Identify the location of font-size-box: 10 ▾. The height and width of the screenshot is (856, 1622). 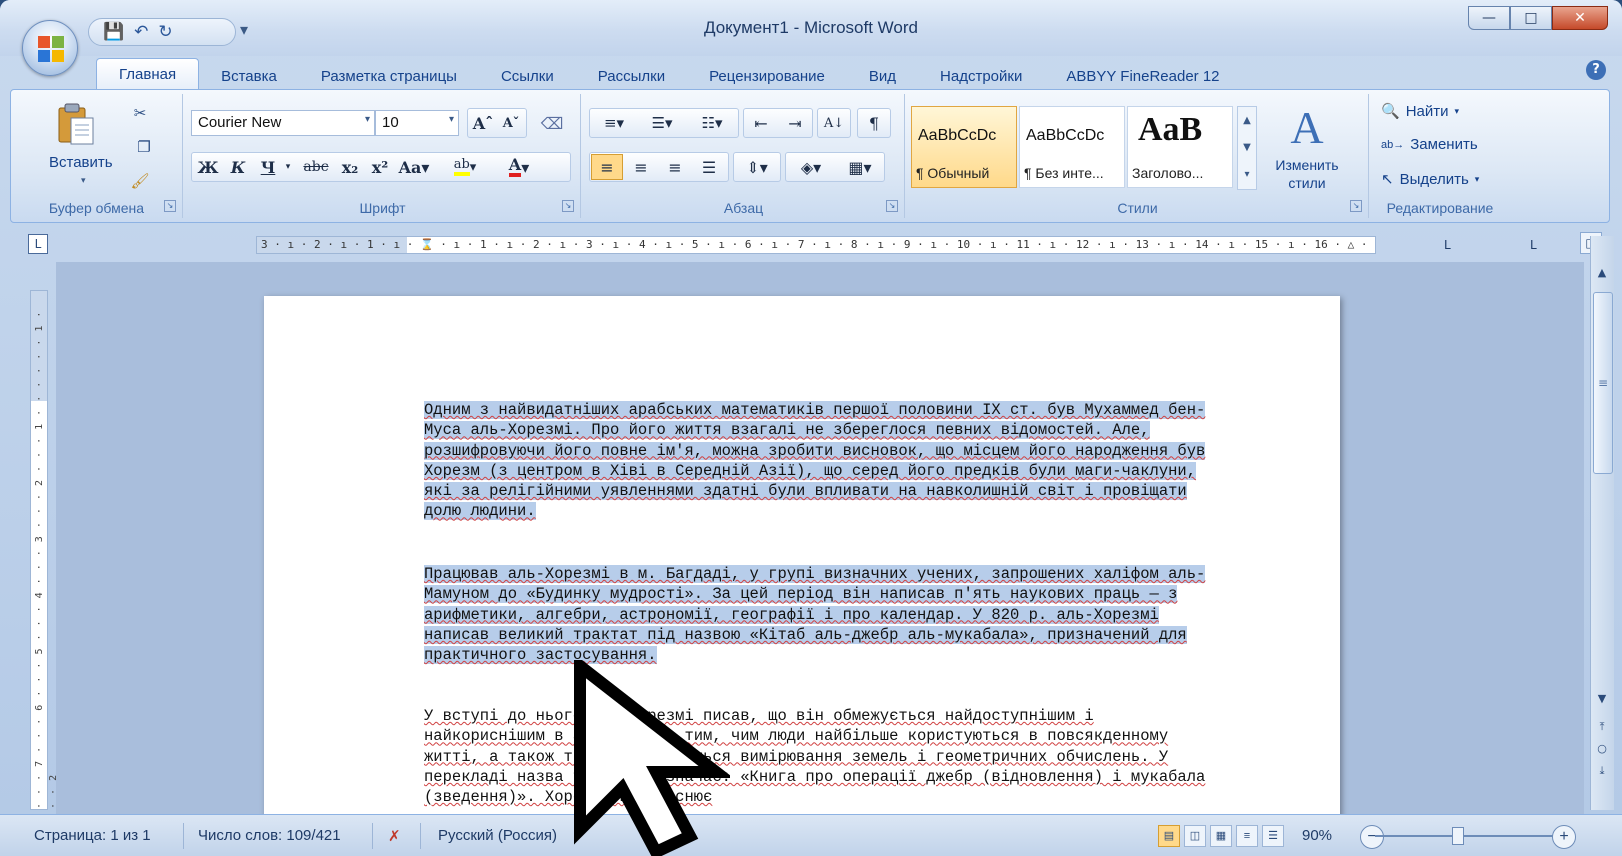
(417, 123).